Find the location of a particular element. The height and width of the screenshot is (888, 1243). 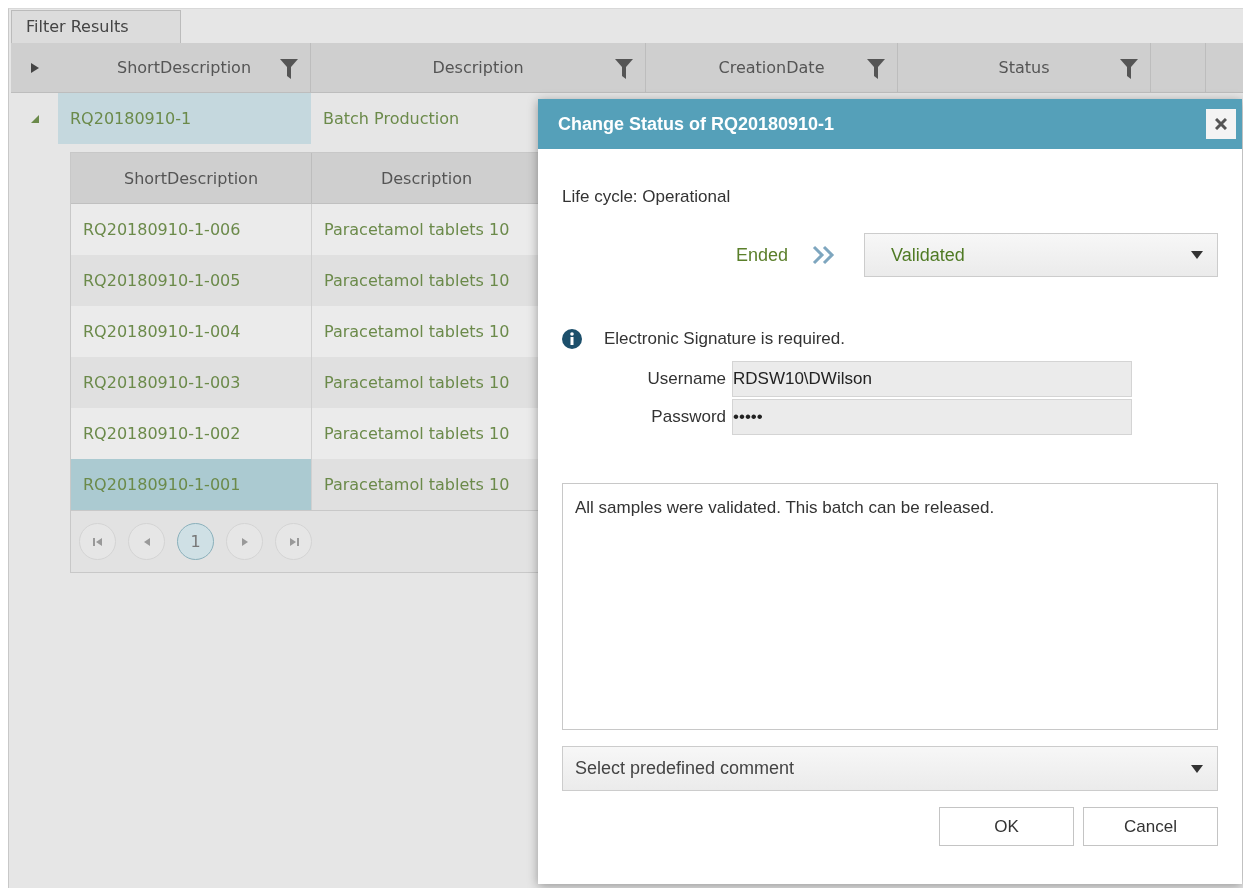

dialog-title: Change Status of RQ20180910-1 is located at coordinates (696, 124).